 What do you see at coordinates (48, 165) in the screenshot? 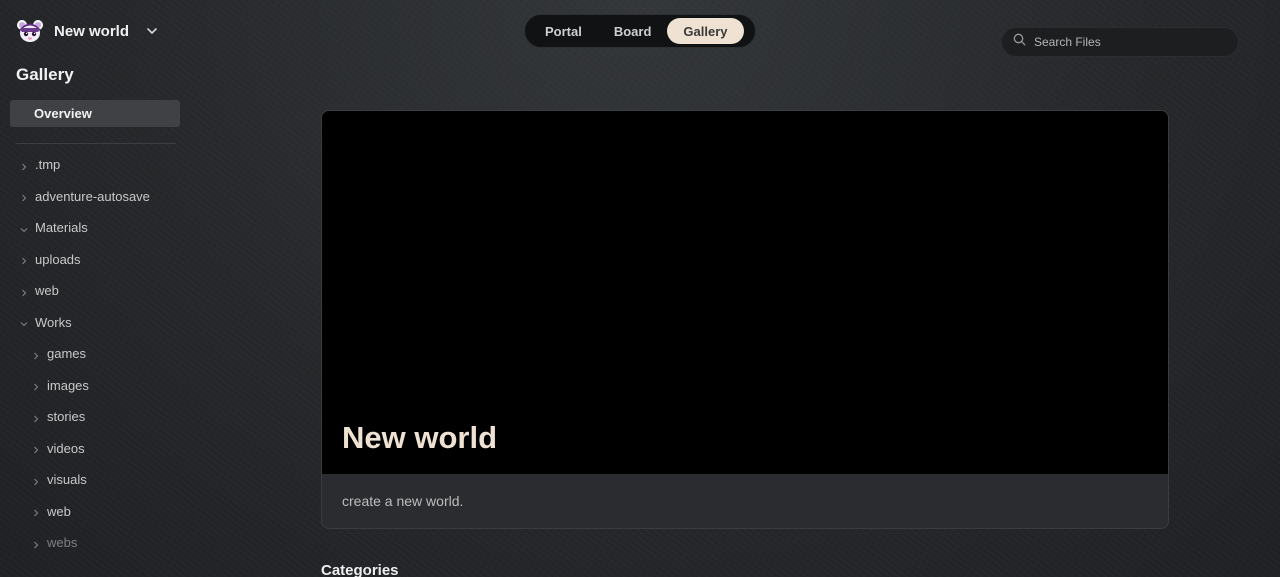
I see `tree-item-label: .tmp` at bounding box center [48, 165].